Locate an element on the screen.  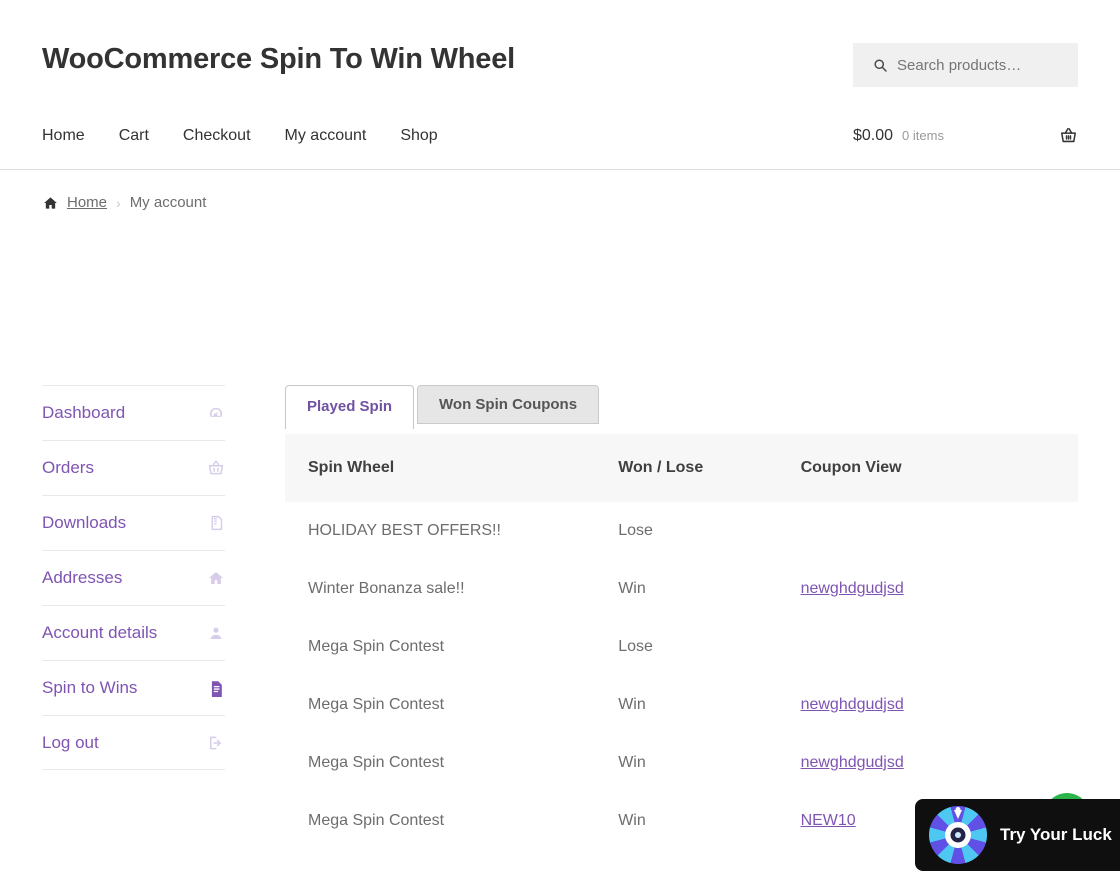
sidebar-item-orders: Orders is located at coordinates (133, 467).